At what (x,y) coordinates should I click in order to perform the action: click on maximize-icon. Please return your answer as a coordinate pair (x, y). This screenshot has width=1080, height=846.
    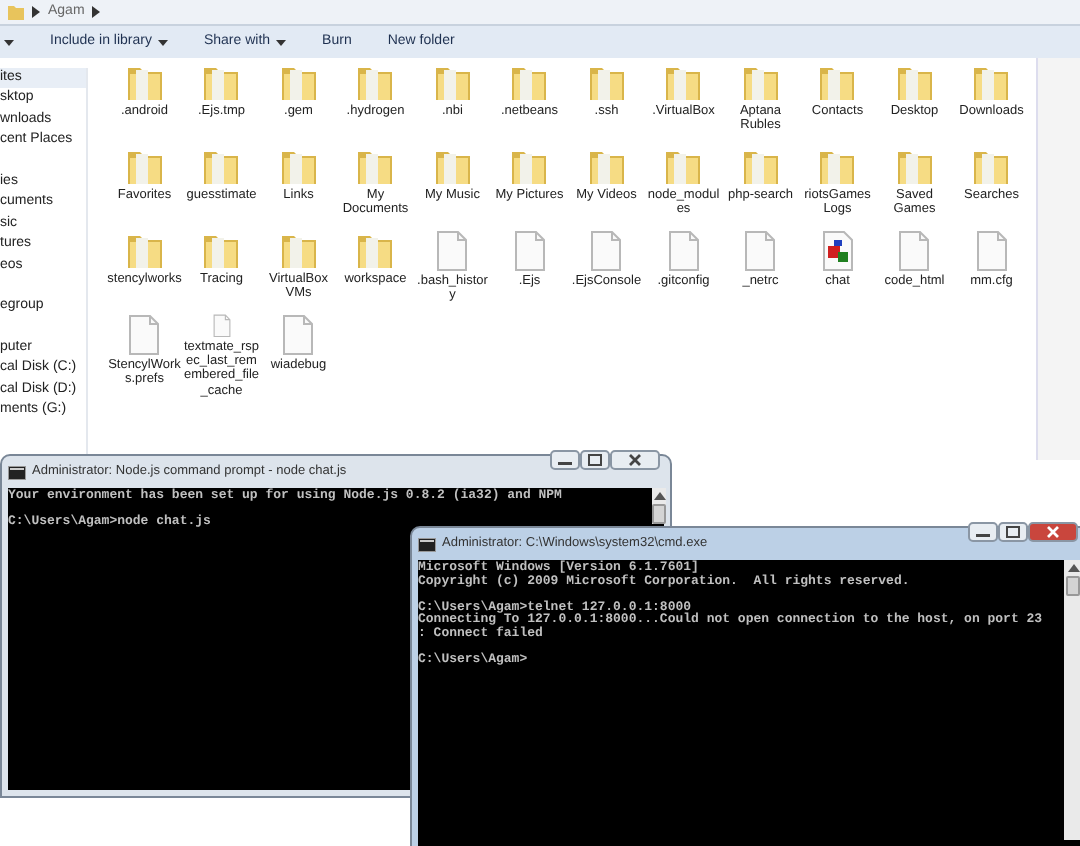
    Looking at the image, I should click on (1013, 532).